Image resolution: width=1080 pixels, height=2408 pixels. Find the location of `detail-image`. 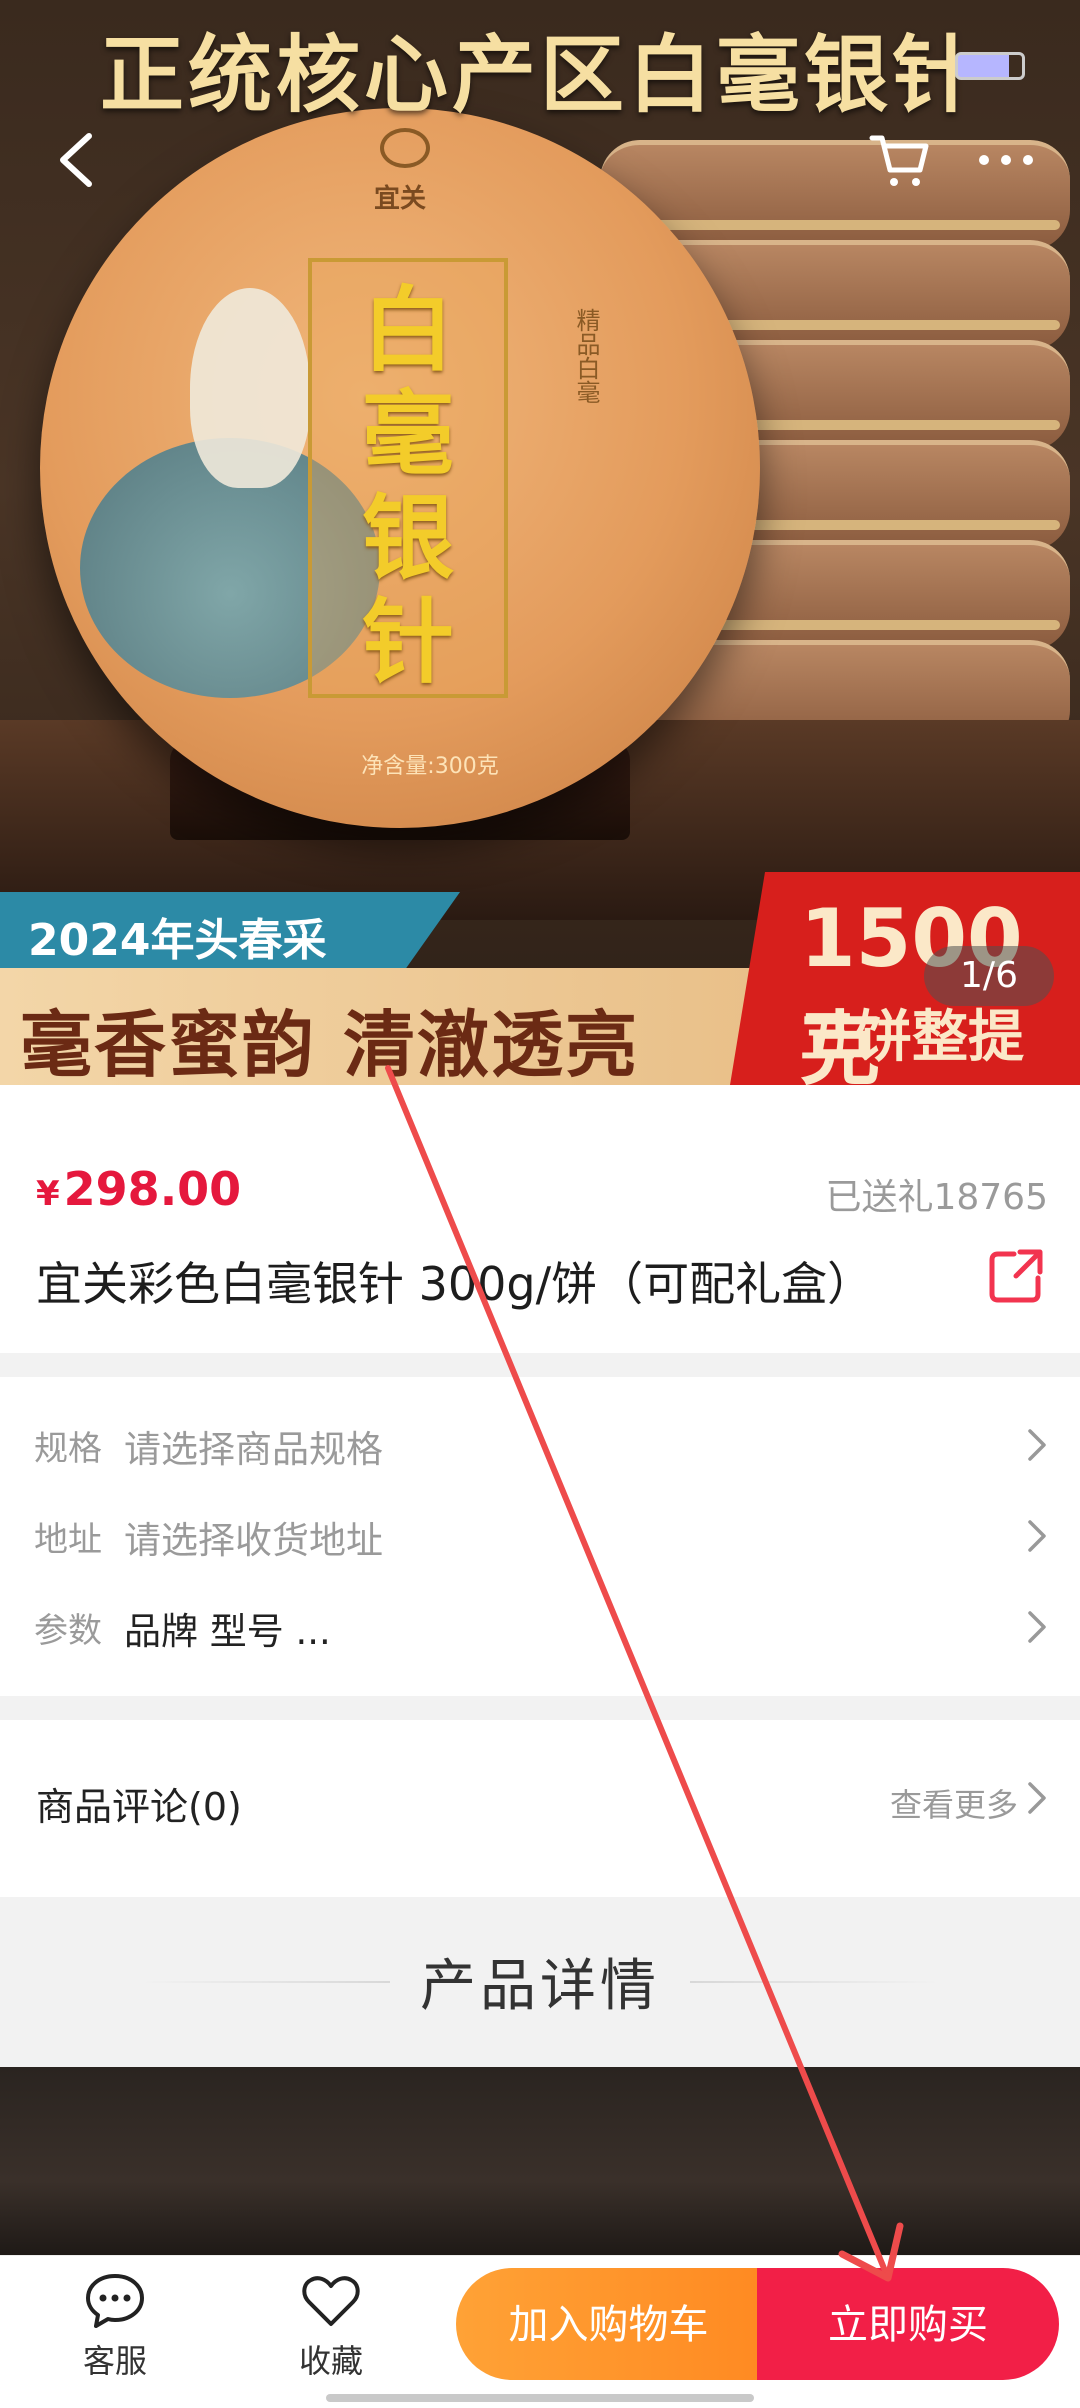

detail-image is located at coordinates (540, 2162).